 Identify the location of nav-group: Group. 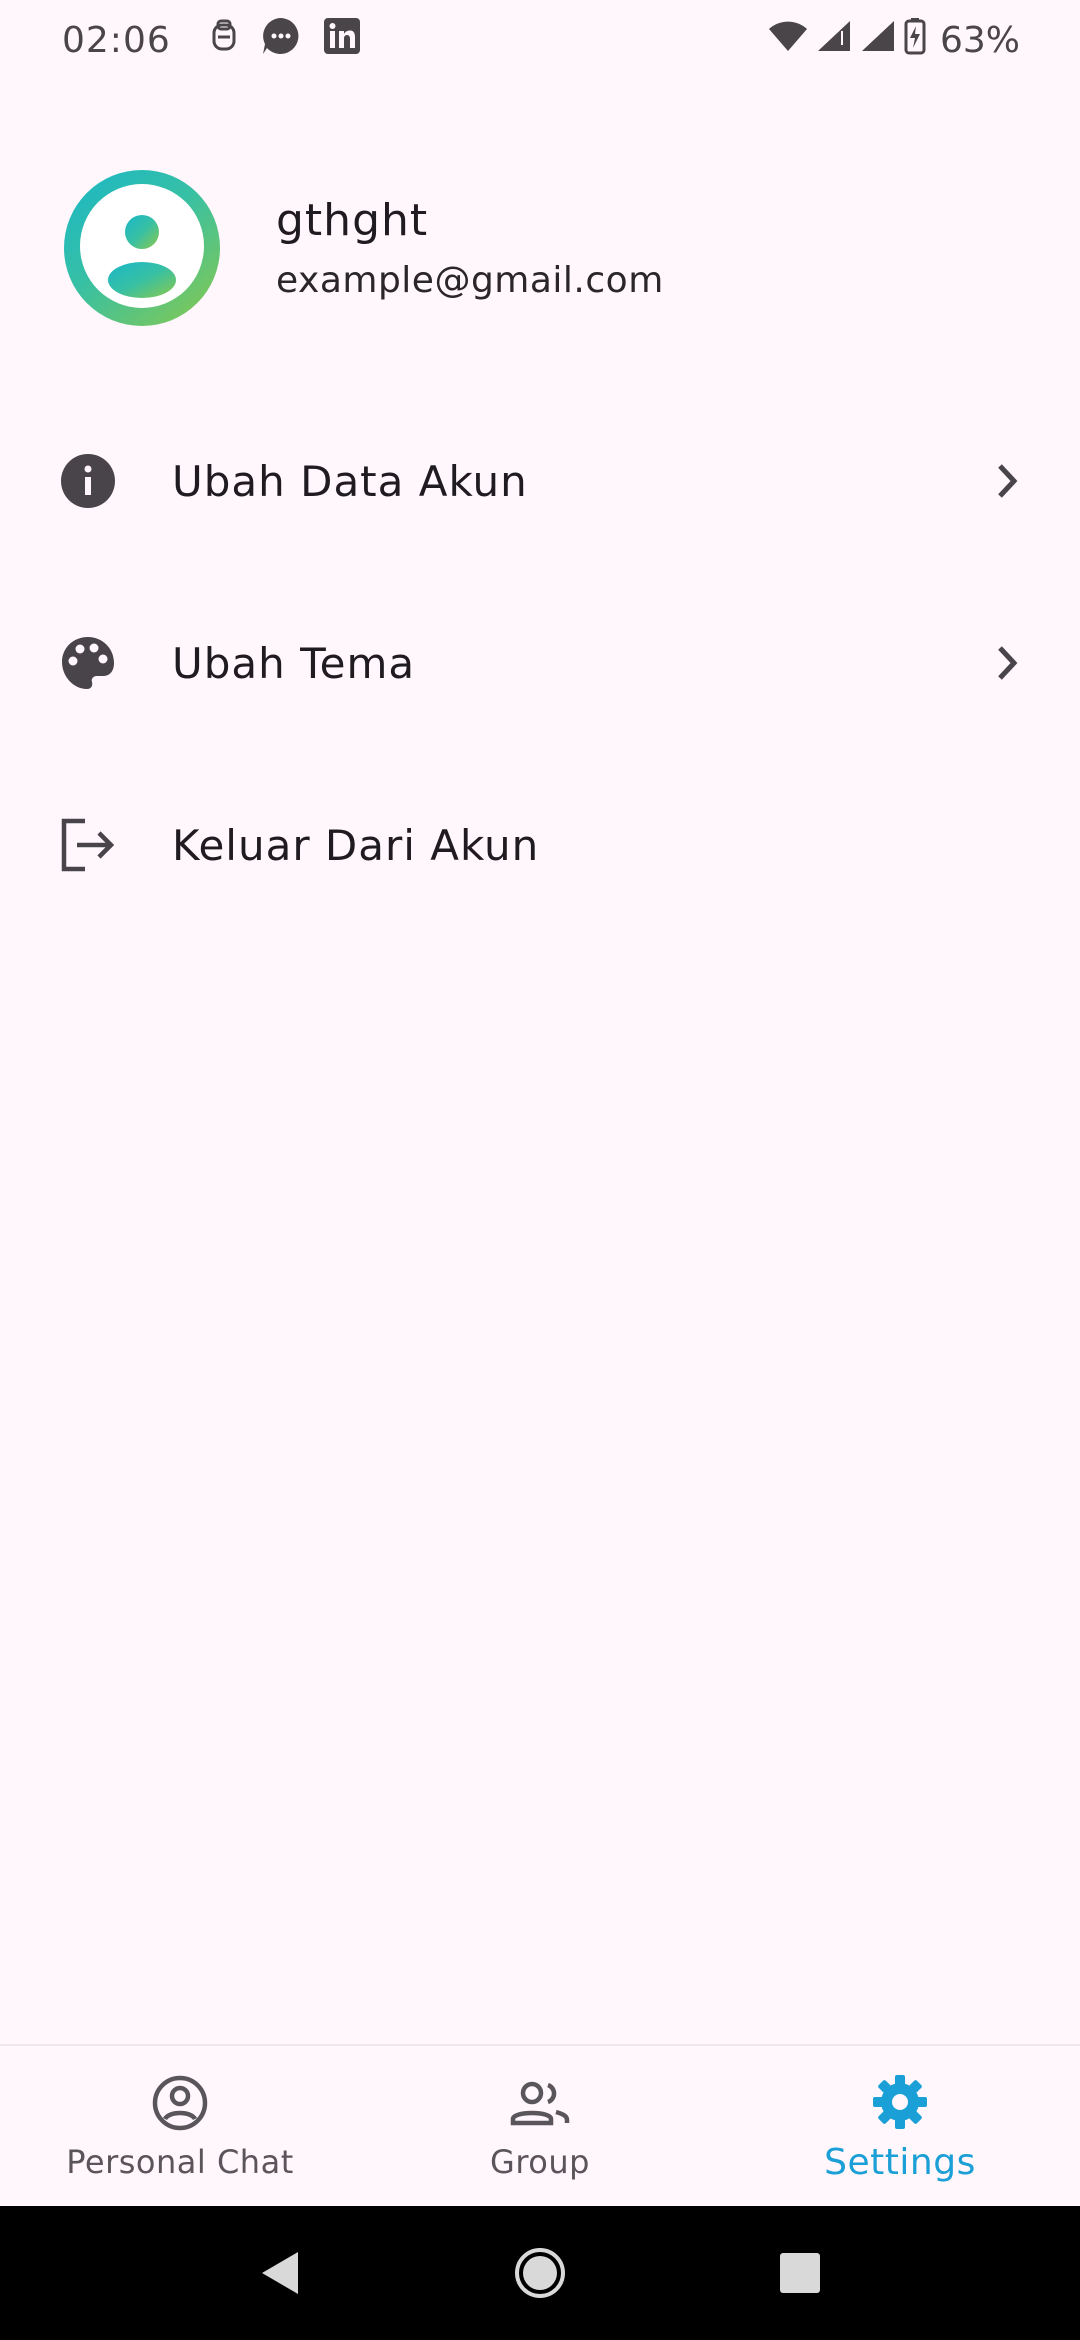
(540, 2126).